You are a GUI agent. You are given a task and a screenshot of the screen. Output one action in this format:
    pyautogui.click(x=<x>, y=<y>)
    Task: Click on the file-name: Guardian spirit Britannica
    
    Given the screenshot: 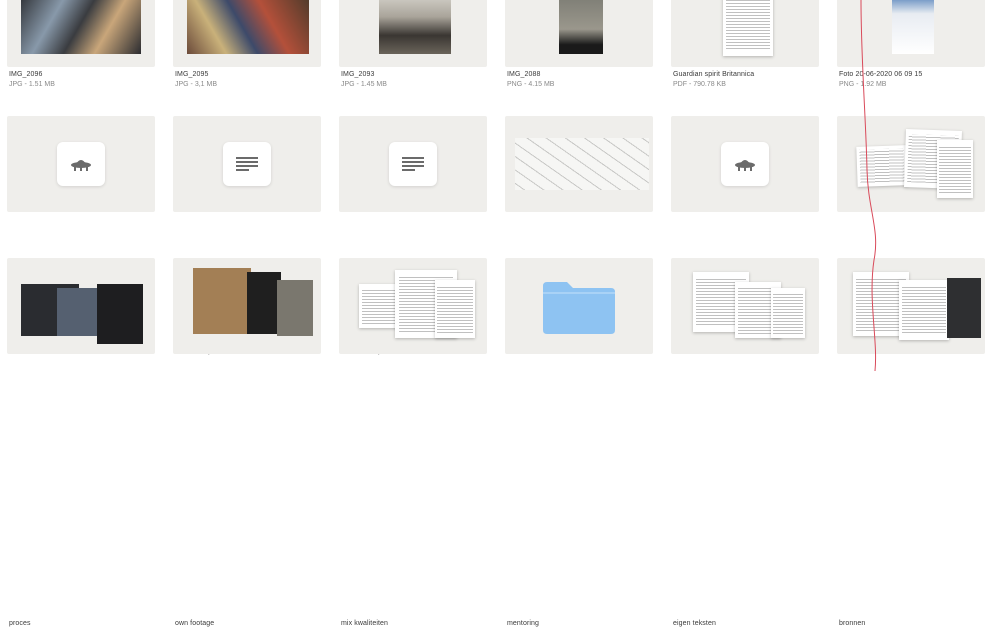 What is the action you would take?
    pyautogui.click(x=714, y=74)
    